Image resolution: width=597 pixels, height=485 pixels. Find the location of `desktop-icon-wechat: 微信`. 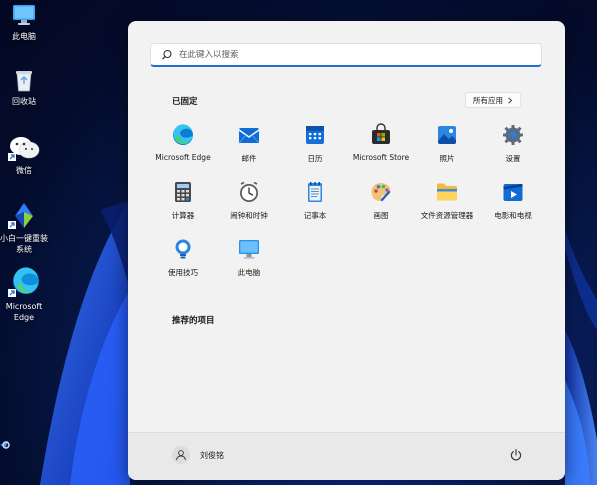

desktop-icon-wechat: 微信 is located at coordinates (24, 155).